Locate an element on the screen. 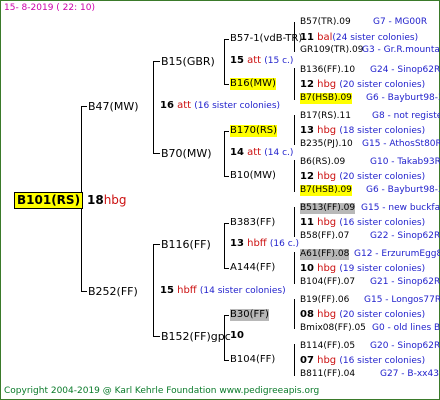 This screenshot has width=440, height=400. gen4-15: B114(FF).05 is located at coordinates (327, 346).